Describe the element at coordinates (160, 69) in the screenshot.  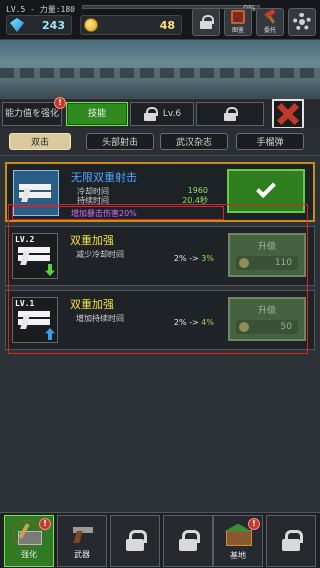
I see `background-scene` at that location.